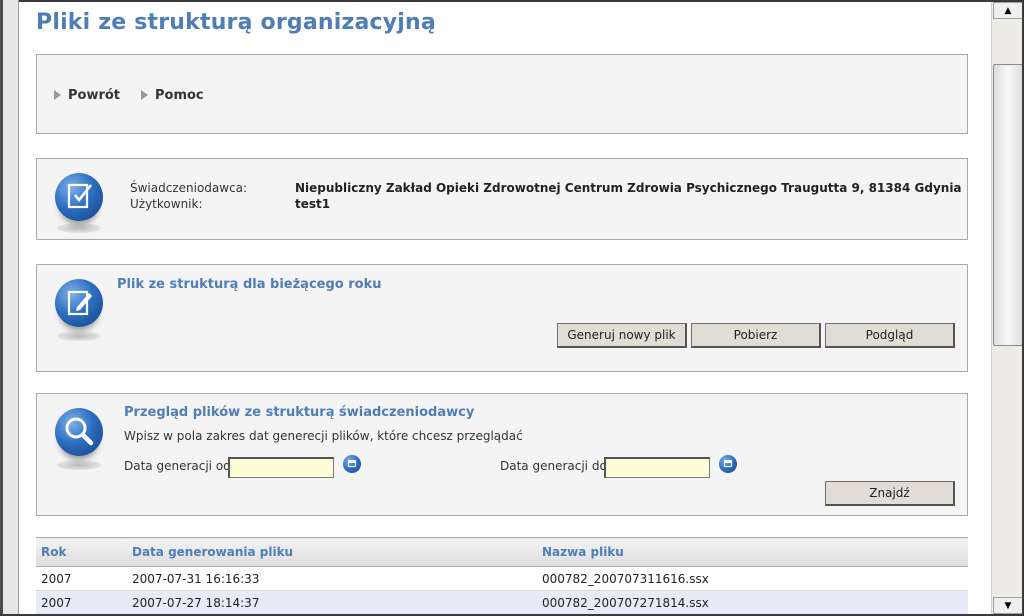  I want to click on date-from-input, so click(281, 467).